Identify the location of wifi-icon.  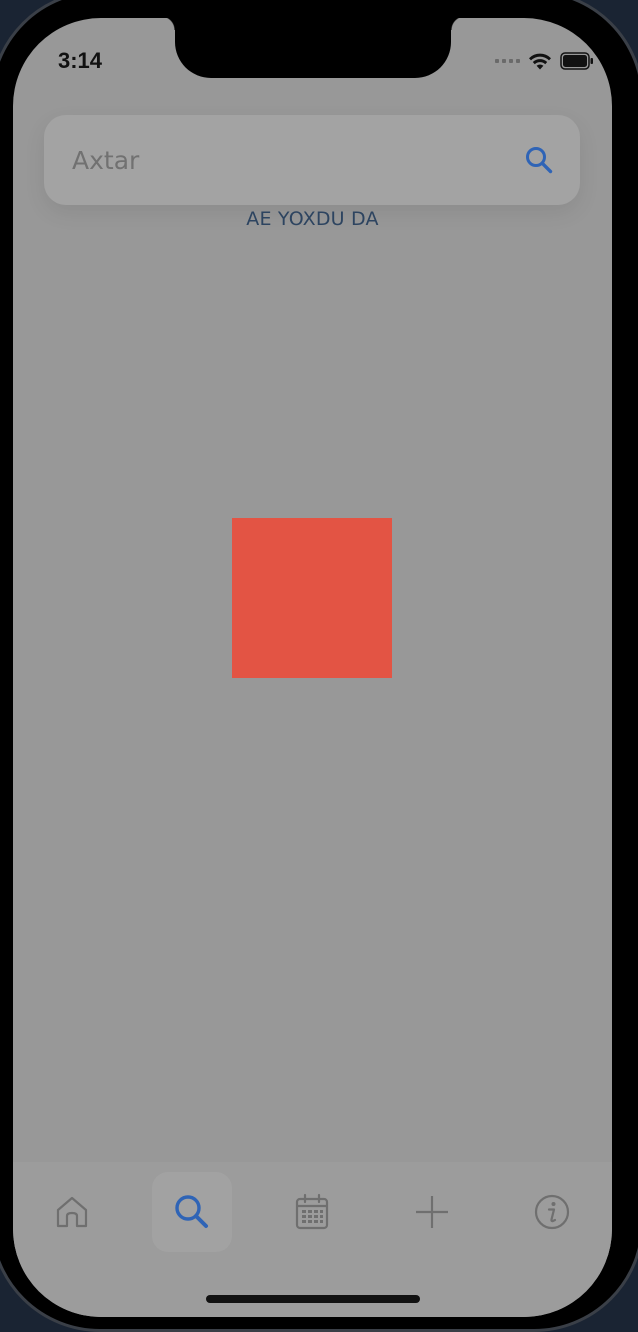
(540, 61).